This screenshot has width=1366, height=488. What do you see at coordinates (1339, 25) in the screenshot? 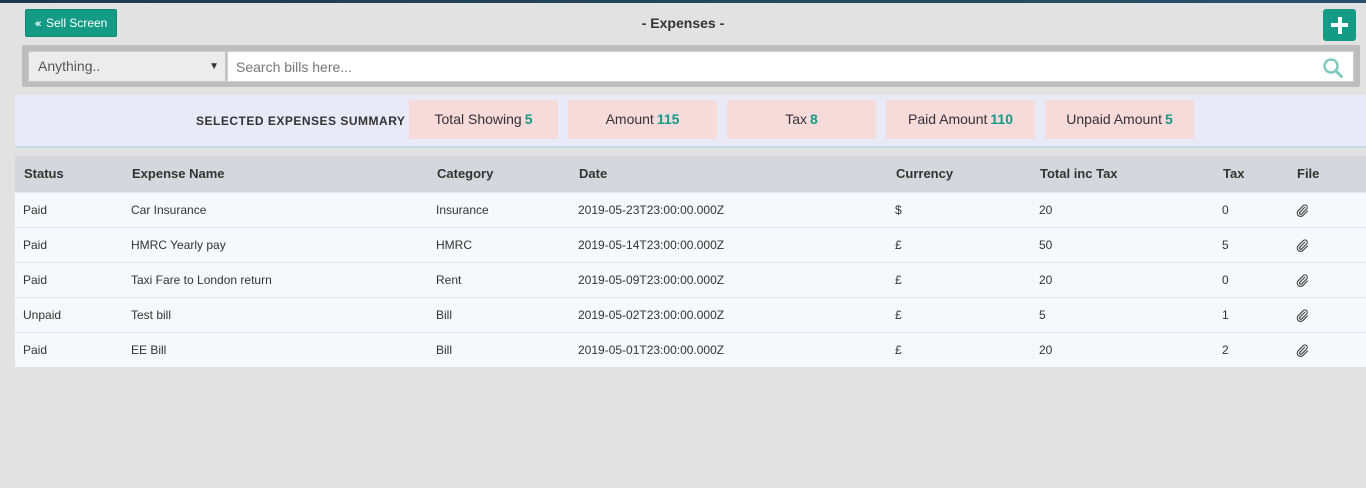
I see `add-expense-button` at bounding box center [1339, 25].